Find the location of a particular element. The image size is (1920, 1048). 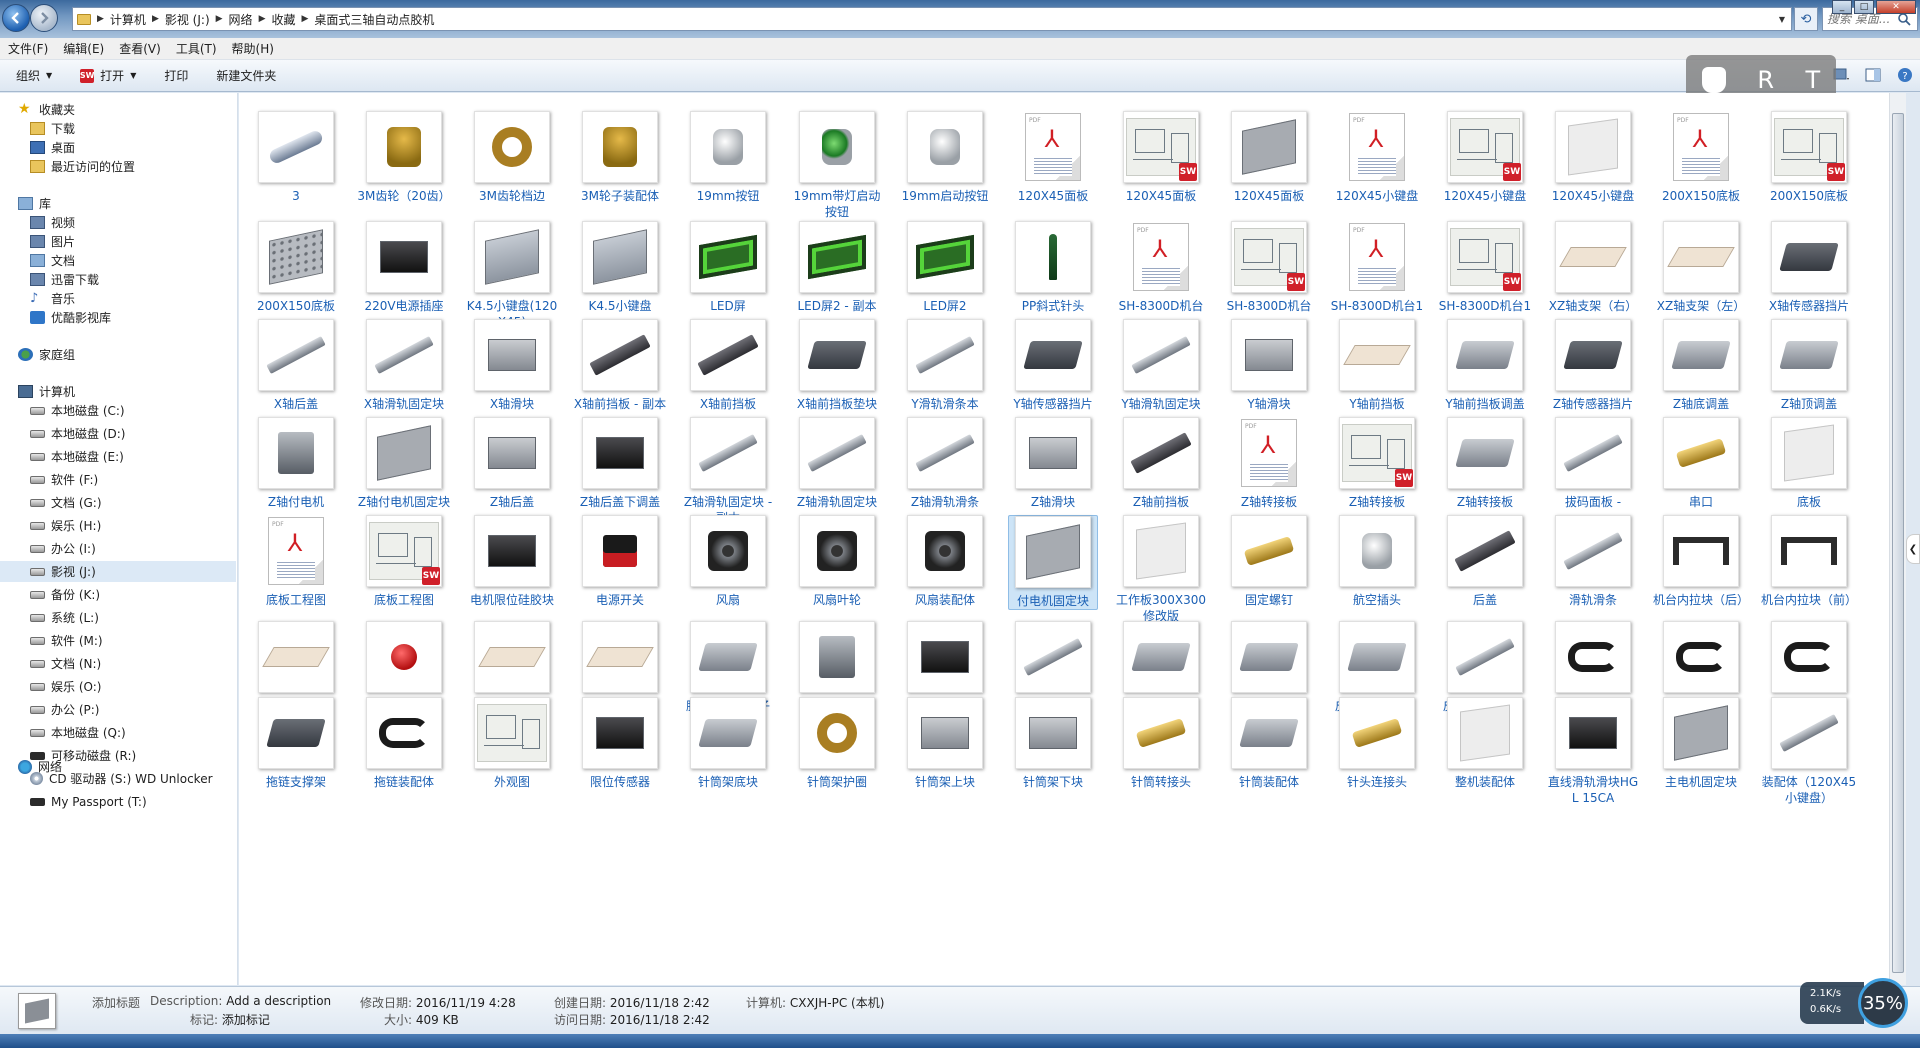

file-item: 机台内拉块（后） is located at coordinates (1701, 561).